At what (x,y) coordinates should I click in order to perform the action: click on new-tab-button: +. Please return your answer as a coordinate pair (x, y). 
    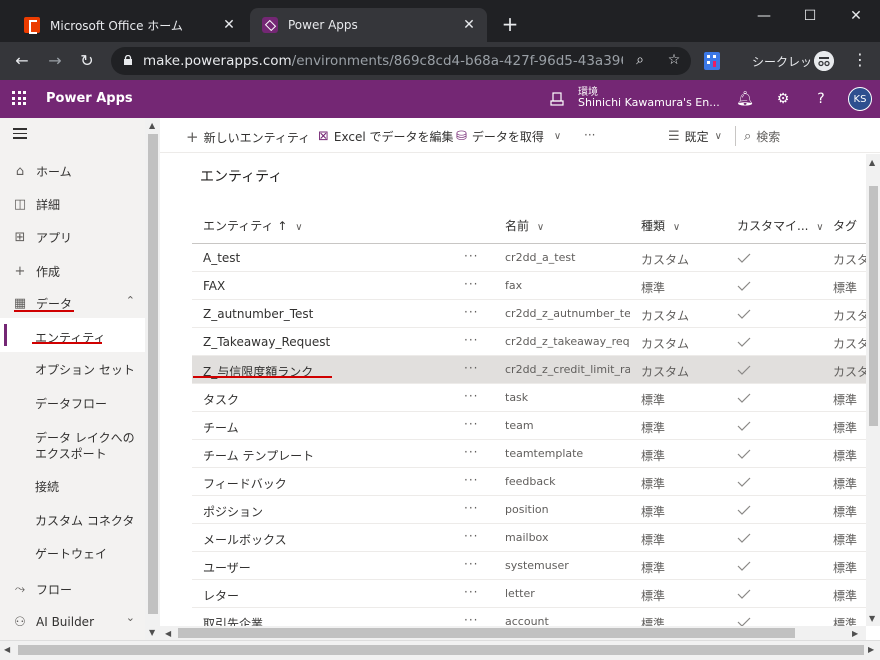
    Looking at the image, I should click on (510, 24).